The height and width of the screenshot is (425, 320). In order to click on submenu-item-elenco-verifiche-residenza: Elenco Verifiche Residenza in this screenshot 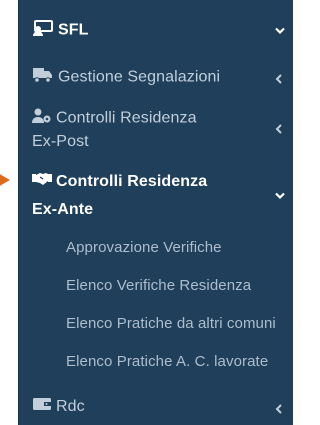, I will do `click(156, 287)`.